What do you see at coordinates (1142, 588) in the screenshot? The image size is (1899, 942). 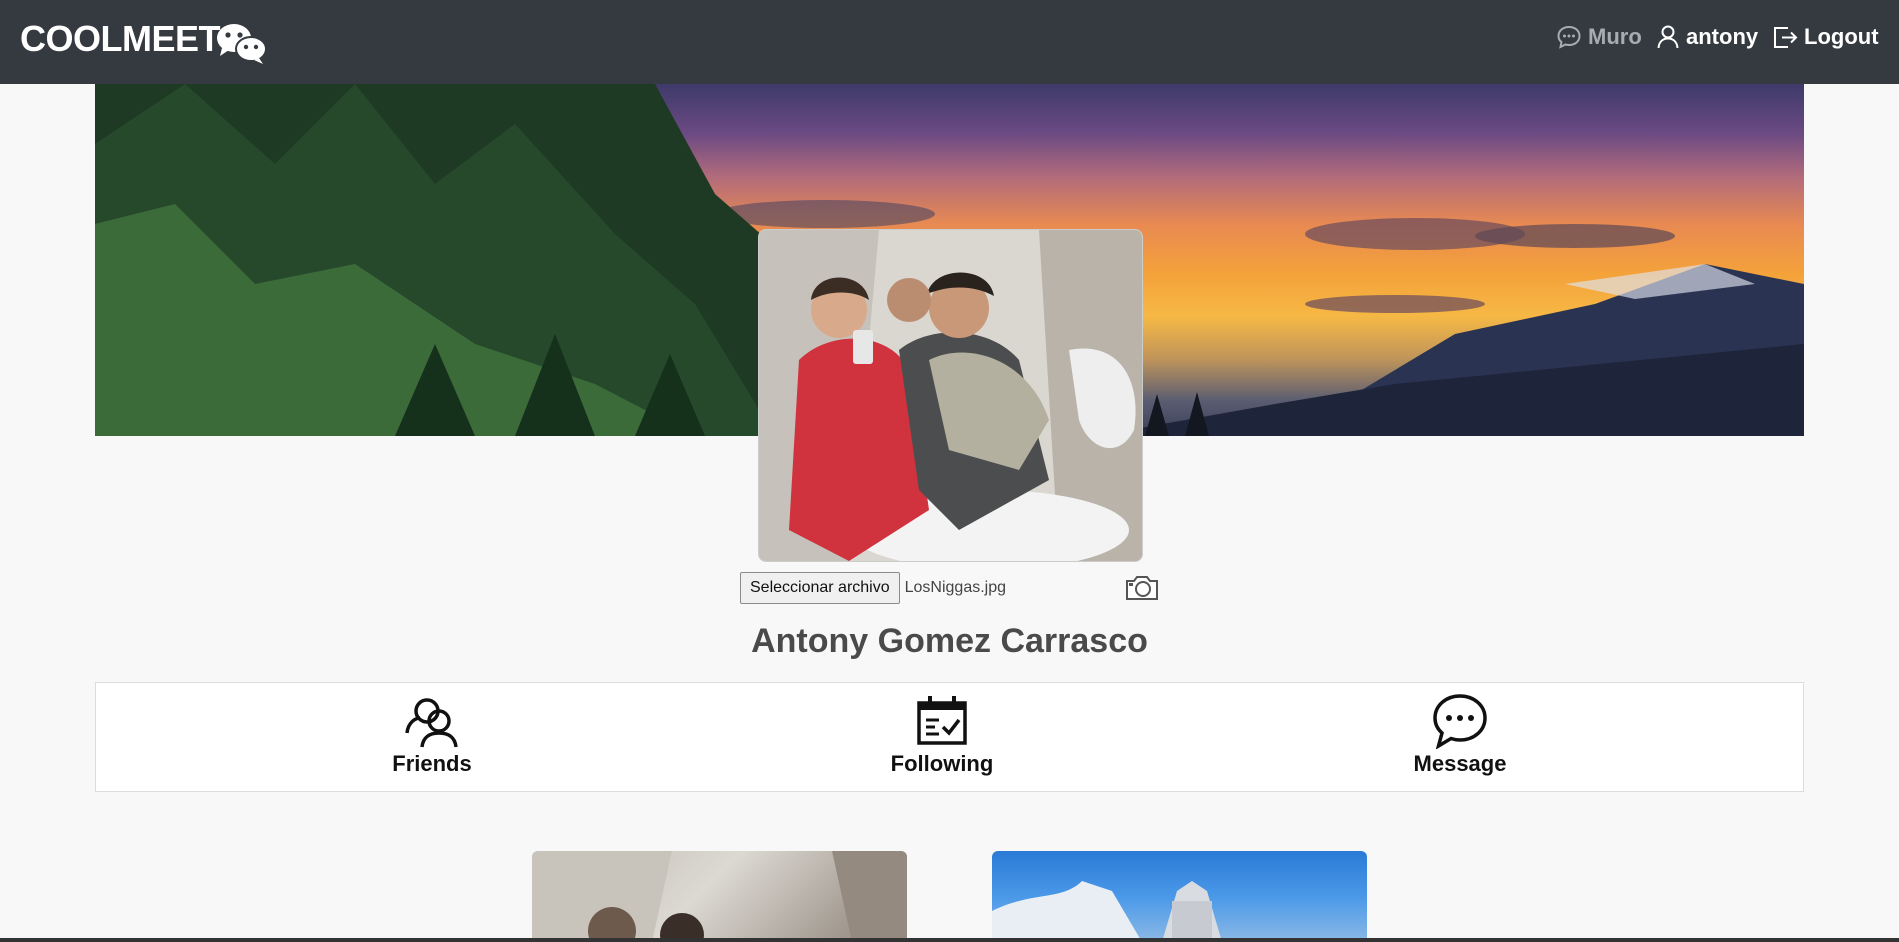 I see `camera-icon` at bounding box center [1142, 588].